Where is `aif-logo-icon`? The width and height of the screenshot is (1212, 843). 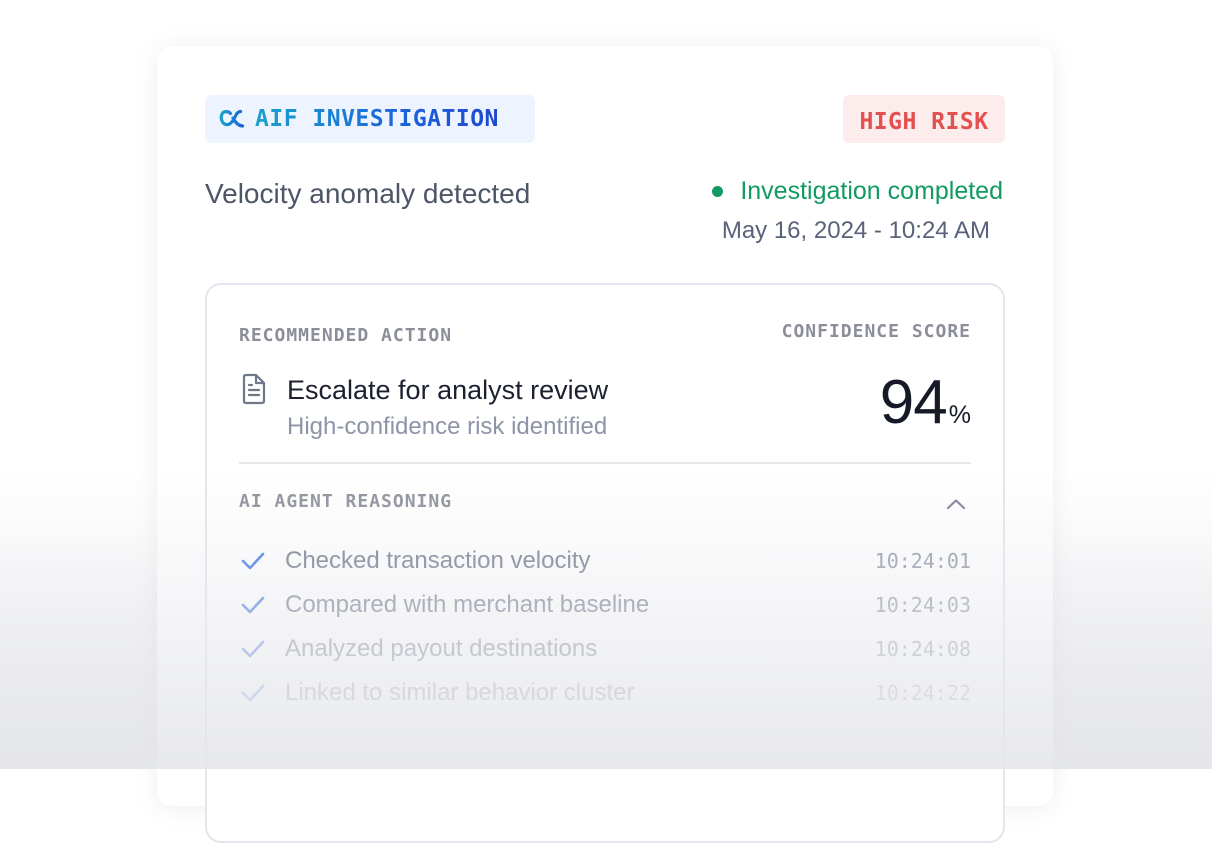 aif-logo-icon is located at coordinates (232, 118).